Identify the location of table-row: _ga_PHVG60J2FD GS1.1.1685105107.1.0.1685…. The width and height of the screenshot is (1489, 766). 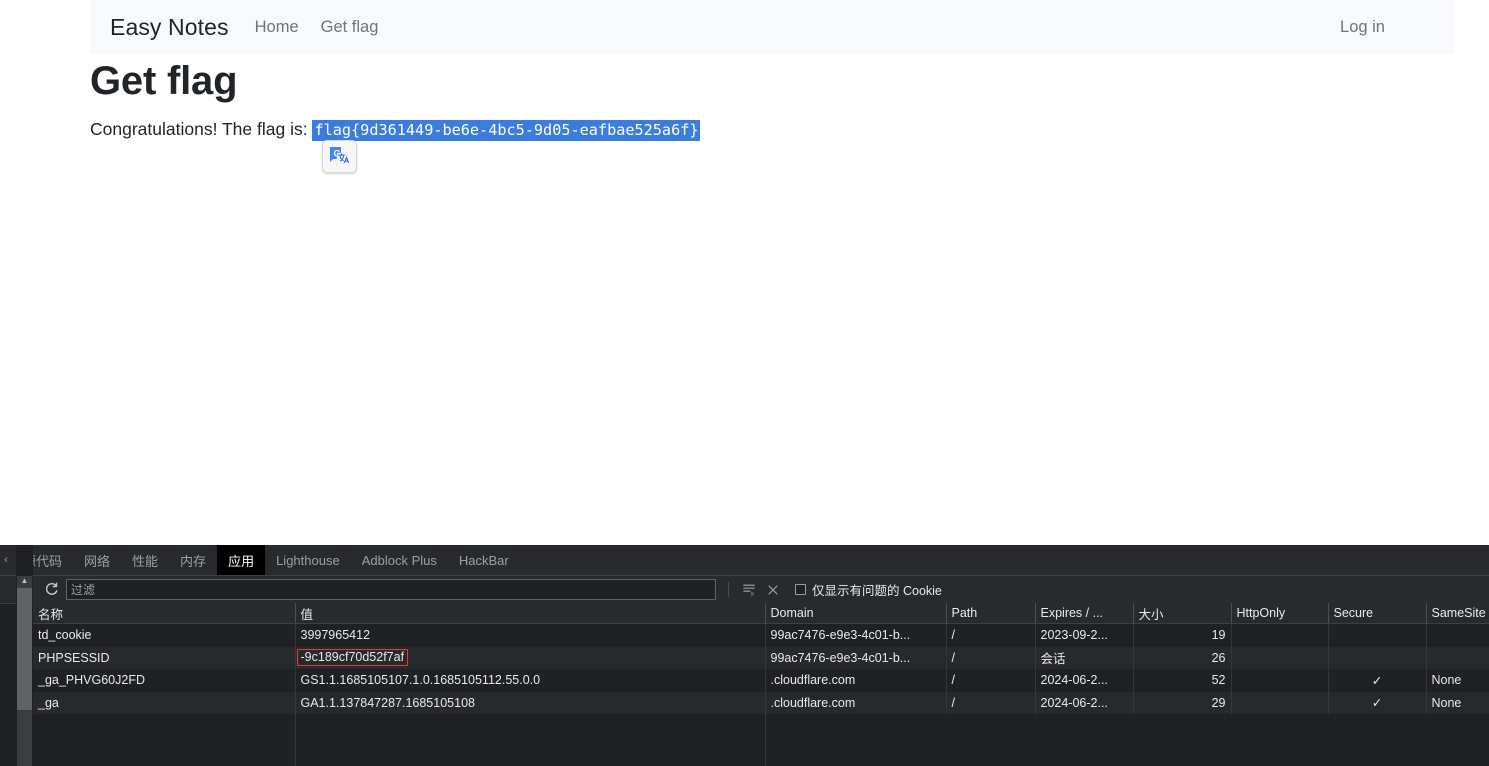
(761, 680).